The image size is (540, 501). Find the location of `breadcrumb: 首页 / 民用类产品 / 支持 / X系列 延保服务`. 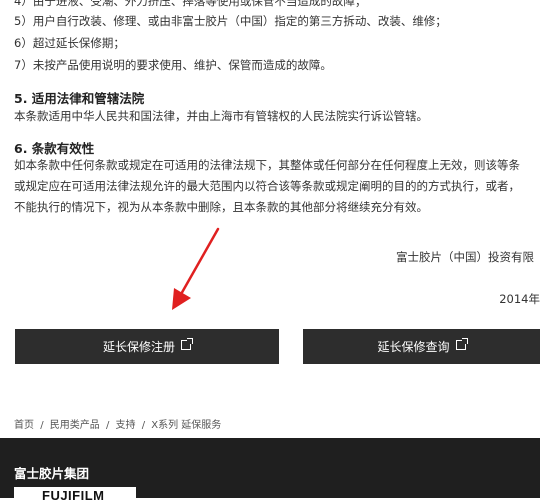

breadcrumb: 首页 / 民用类产品 / 支持 / X系列 延保服务 is located at coordinates (118, 425).